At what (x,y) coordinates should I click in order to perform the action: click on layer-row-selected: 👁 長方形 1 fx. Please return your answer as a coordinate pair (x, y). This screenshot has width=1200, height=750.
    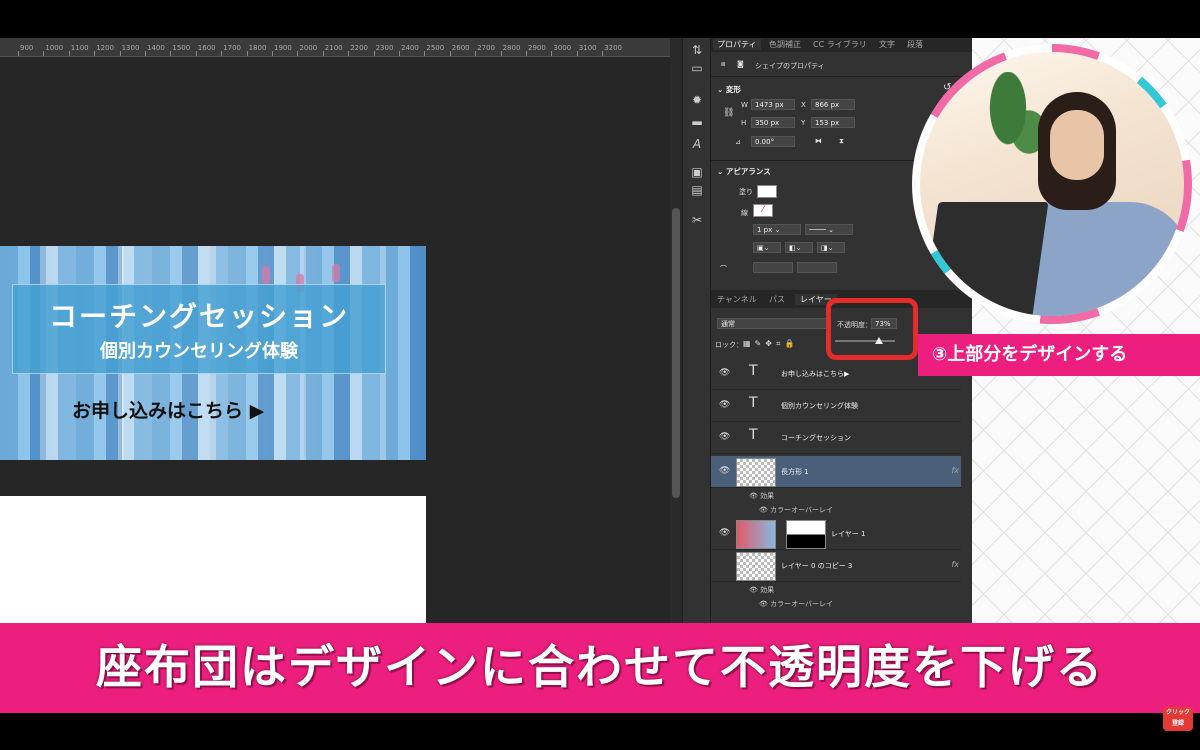
    Looking at the image, I should click on (836, 472).